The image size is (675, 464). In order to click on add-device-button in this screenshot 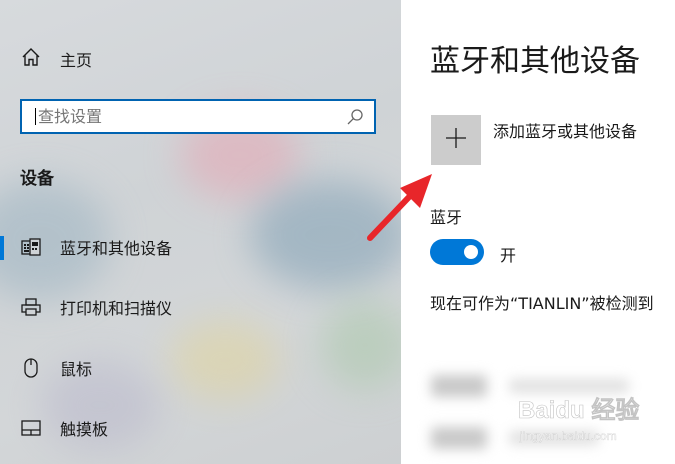, I will do `click(456, 140)`.